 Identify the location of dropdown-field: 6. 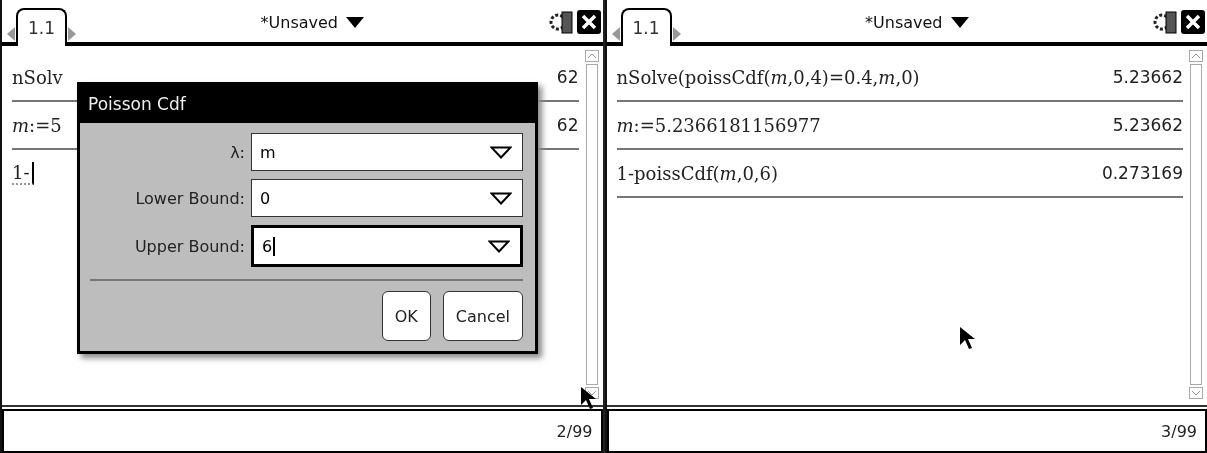
(387, 246).